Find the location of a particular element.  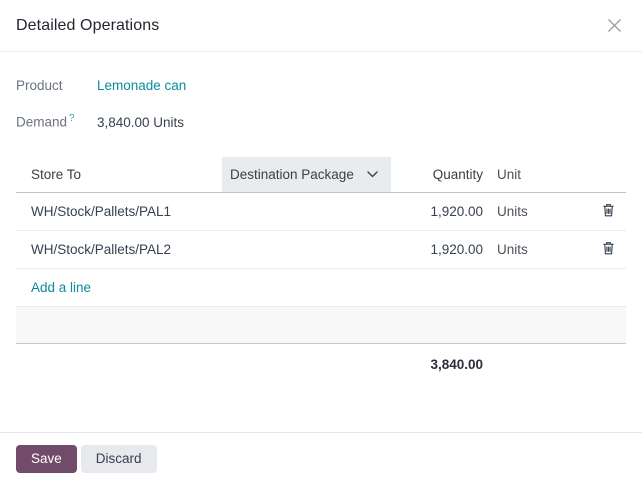

close-icon is located at coordinates (614, 25).